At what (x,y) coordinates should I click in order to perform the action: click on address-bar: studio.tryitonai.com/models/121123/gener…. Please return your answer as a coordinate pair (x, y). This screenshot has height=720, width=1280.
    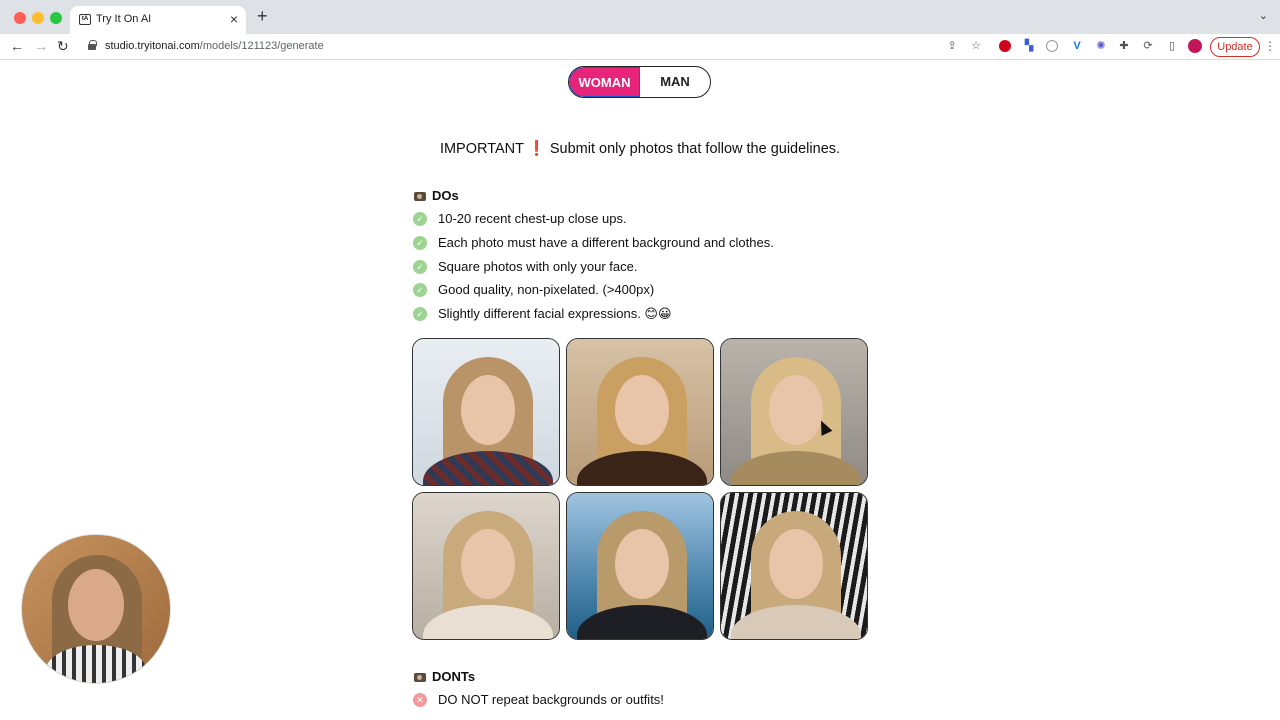
    Looking at the image, I should click on (214, 46).